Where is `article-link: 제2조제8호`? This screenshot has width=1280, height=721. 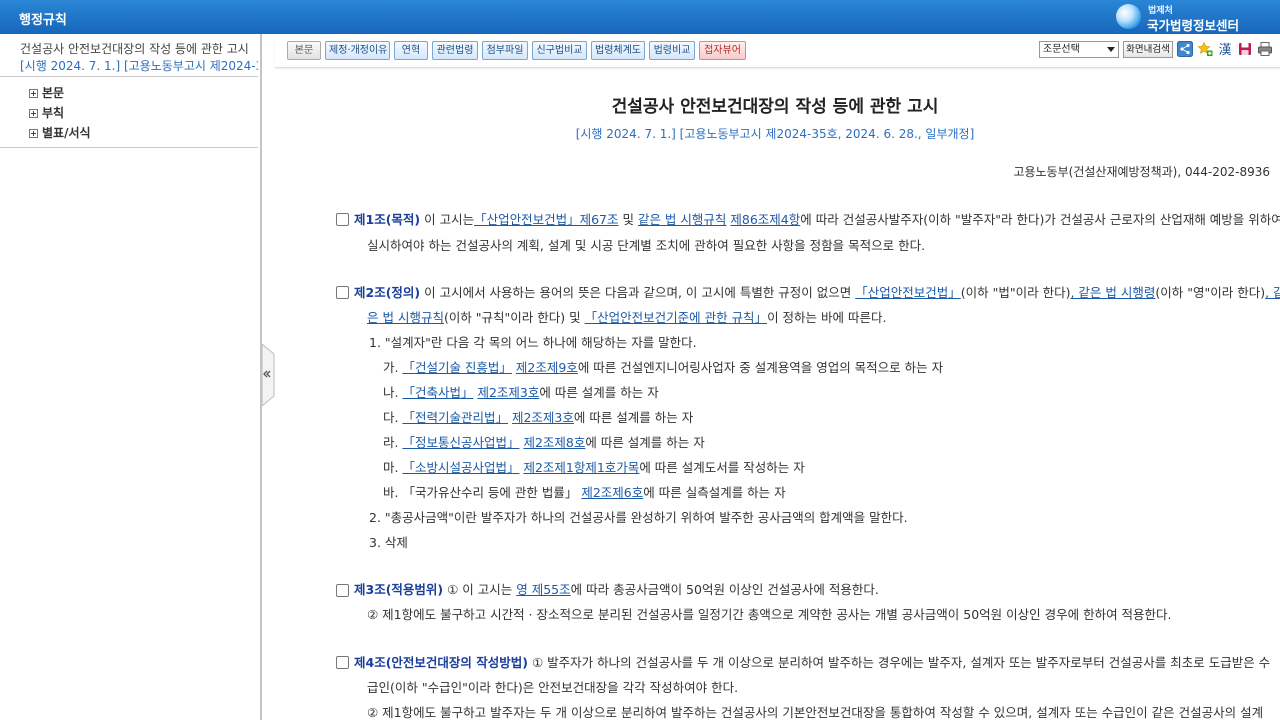
article-link: 제2조제8호 is located at coordinates (554, 442).